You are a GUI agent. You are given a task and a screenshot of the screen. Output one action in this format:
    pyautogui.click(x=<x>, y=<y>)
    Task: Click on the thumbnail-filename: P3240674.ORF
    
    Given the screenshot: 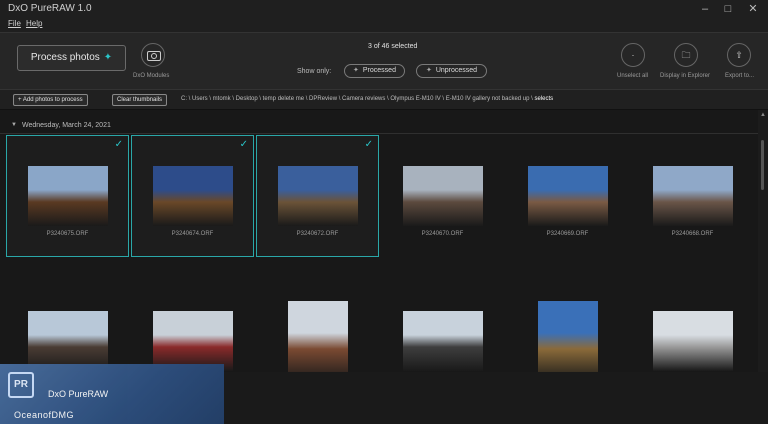 What is the action you would take?
    pyautogui.click(x=192, y=234)
    